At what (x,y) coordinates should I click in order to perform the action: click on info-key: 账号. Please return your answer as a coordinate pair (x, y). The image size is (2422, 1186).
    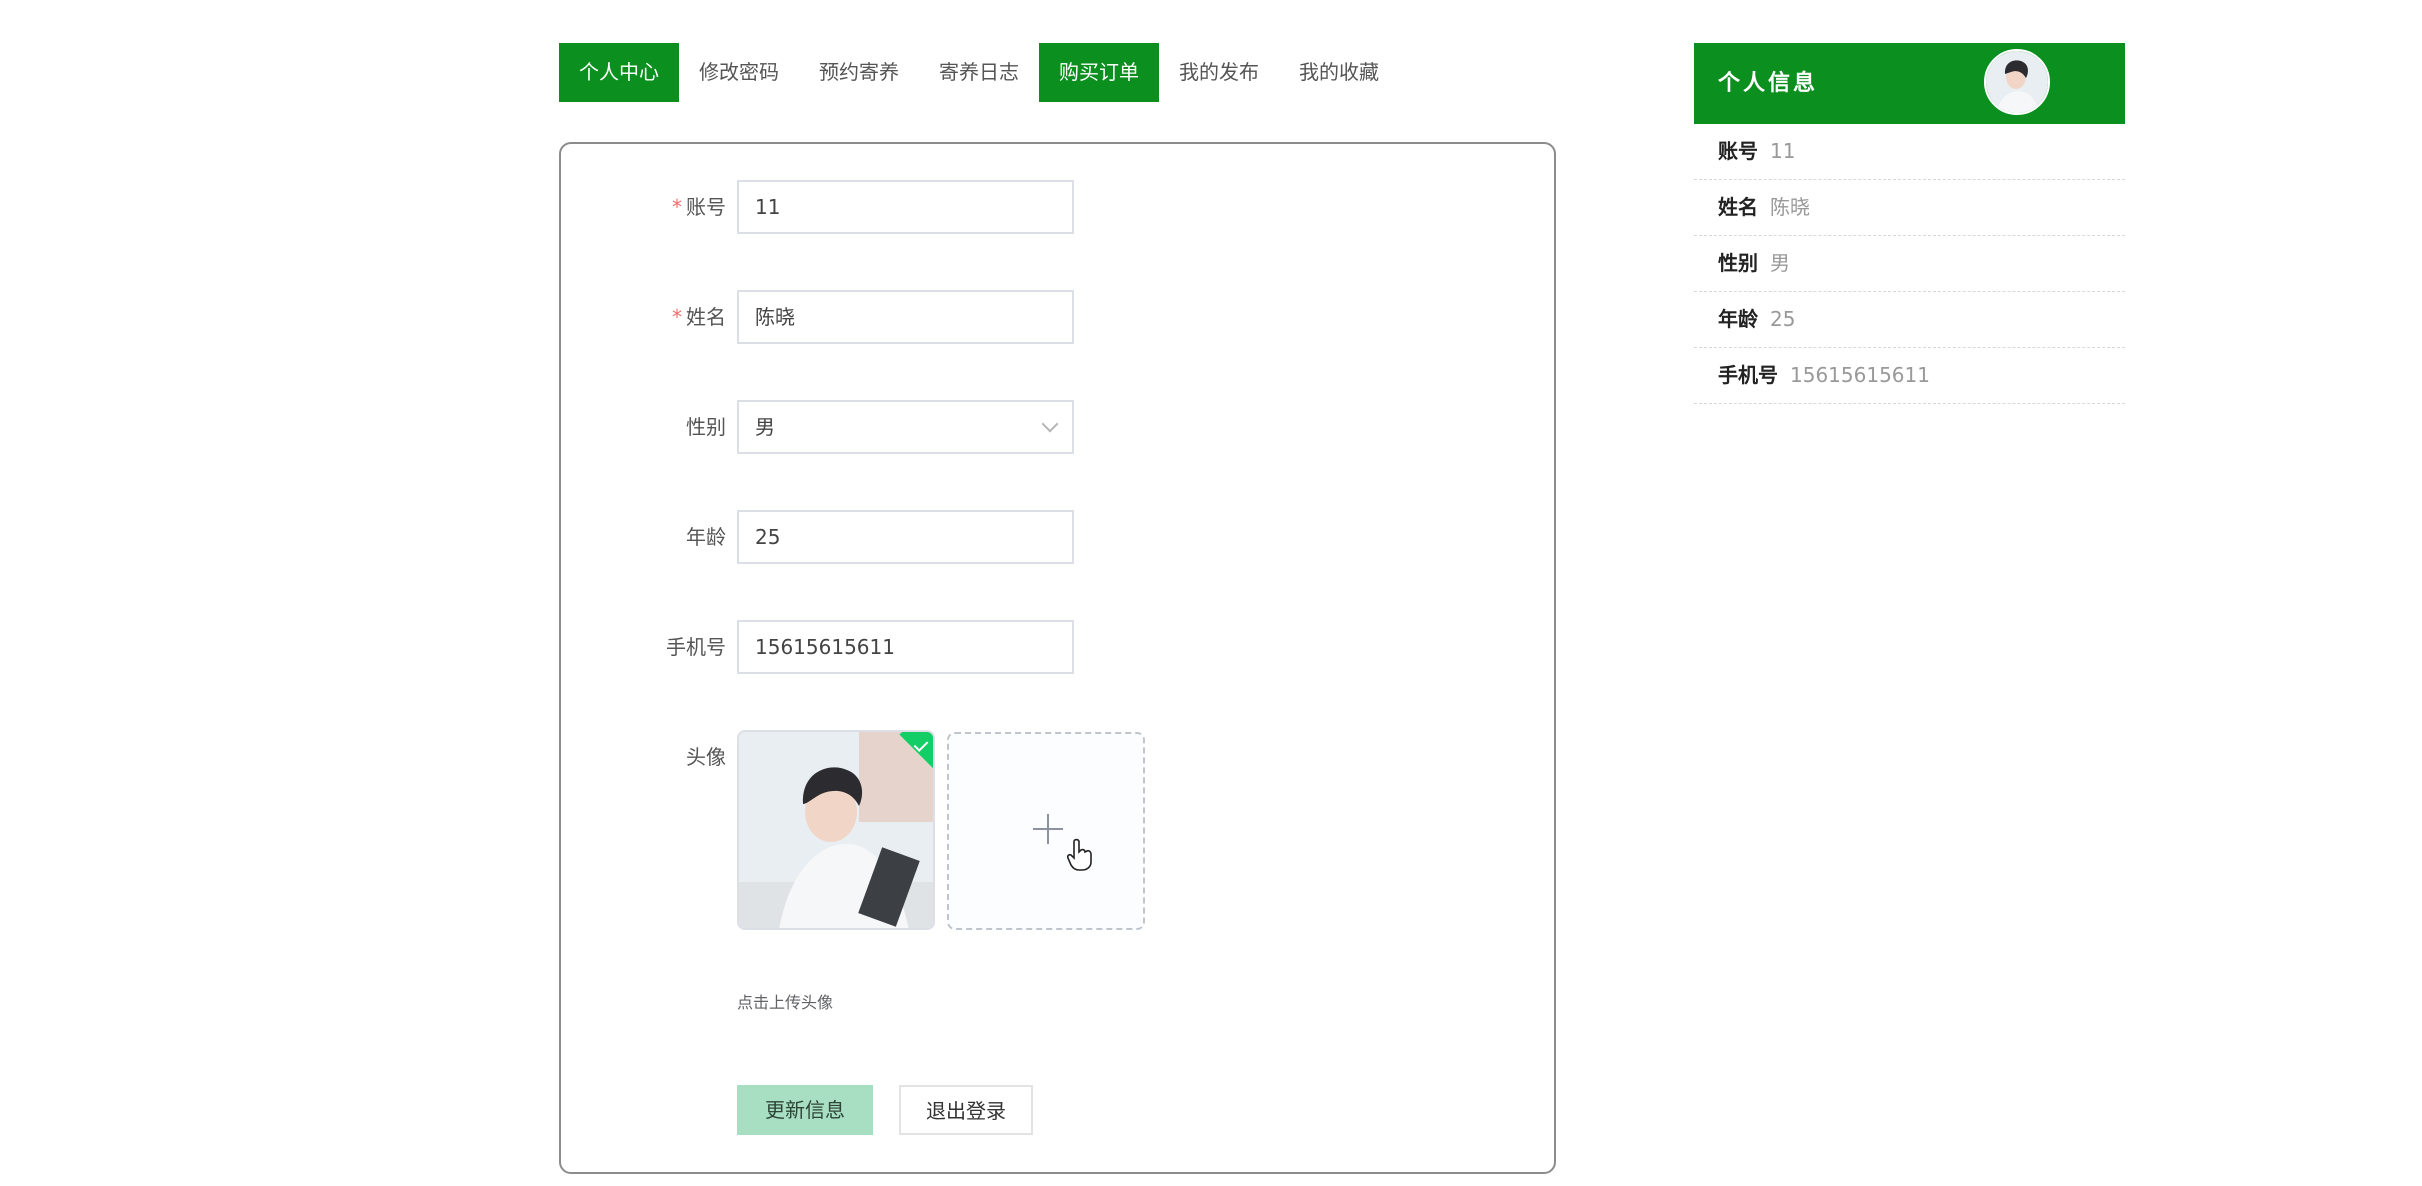
    Looking at the image, I should click on (1738, 151).